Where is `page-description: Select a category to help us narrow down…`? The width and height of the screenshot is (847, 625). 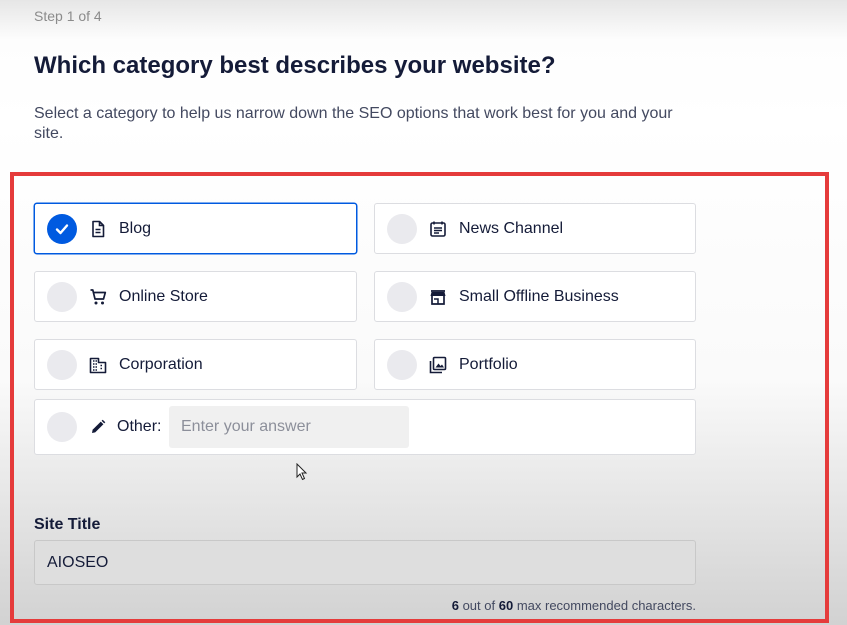 page-description: Select a category to help us narrow down… is located at coordinates (353, 123).